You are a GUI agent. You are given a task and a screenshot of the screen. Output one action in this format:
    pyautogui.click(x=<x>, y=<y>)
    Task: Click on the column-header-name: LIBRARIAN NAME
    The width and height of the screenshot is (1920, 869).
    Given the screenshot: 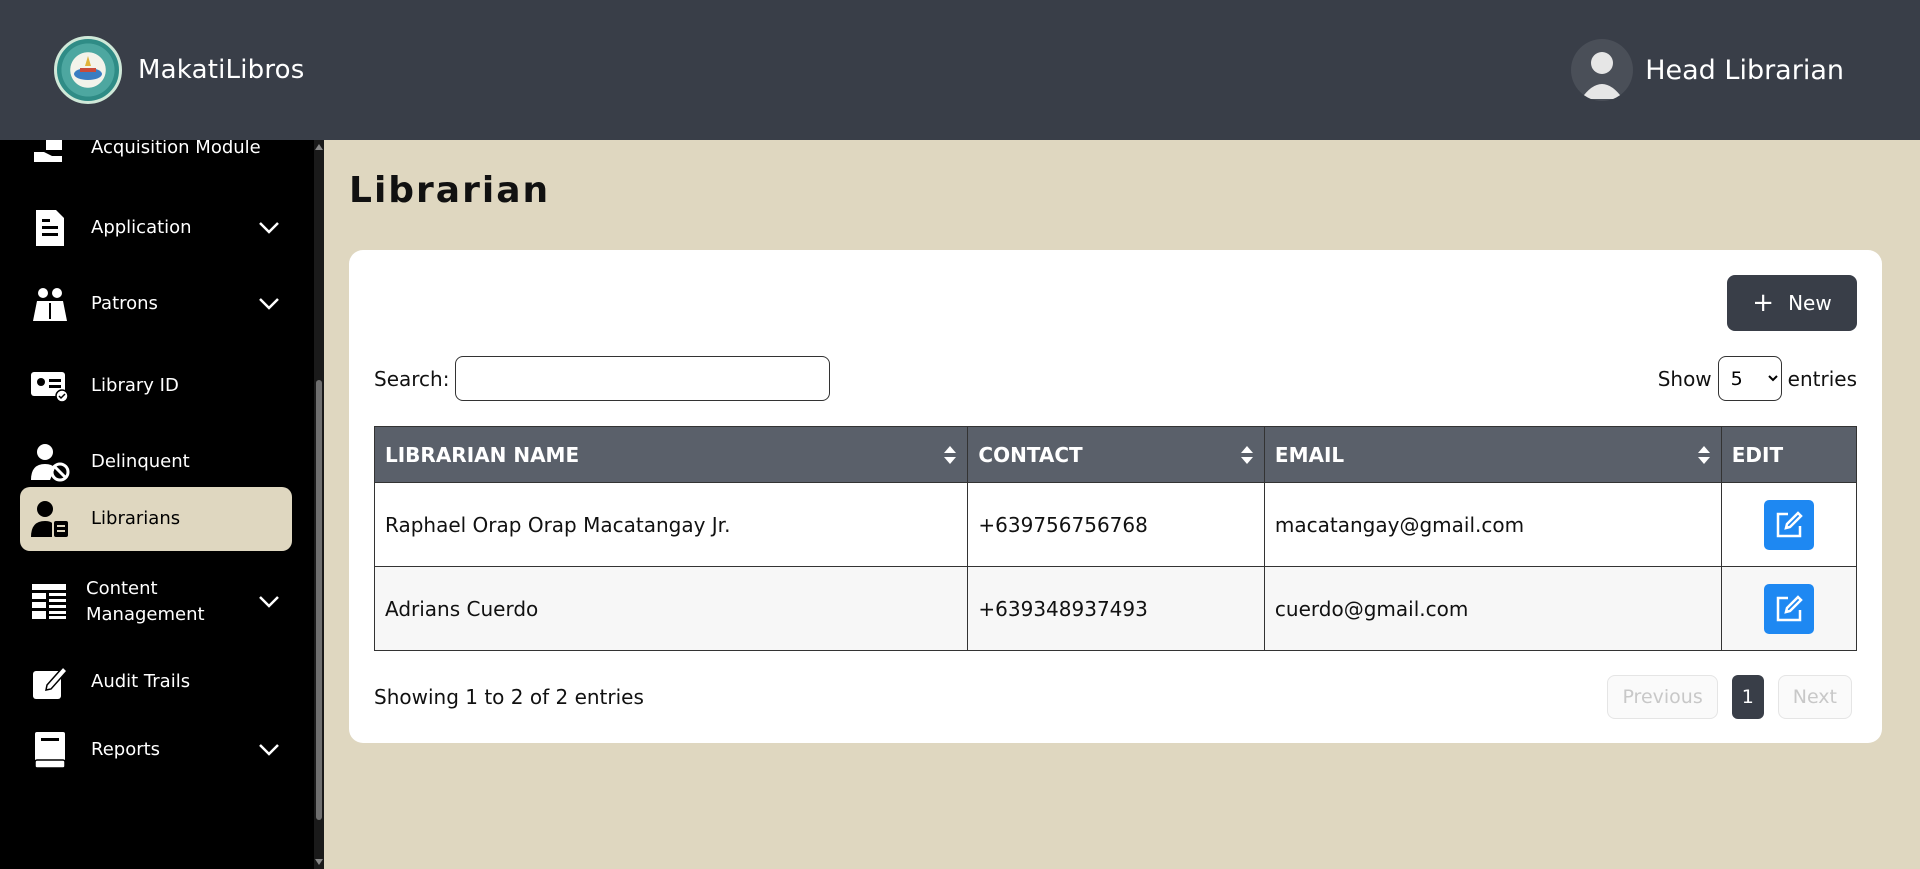 What is the action you would take?
    pyautogui.click(x=671, y=454)
    